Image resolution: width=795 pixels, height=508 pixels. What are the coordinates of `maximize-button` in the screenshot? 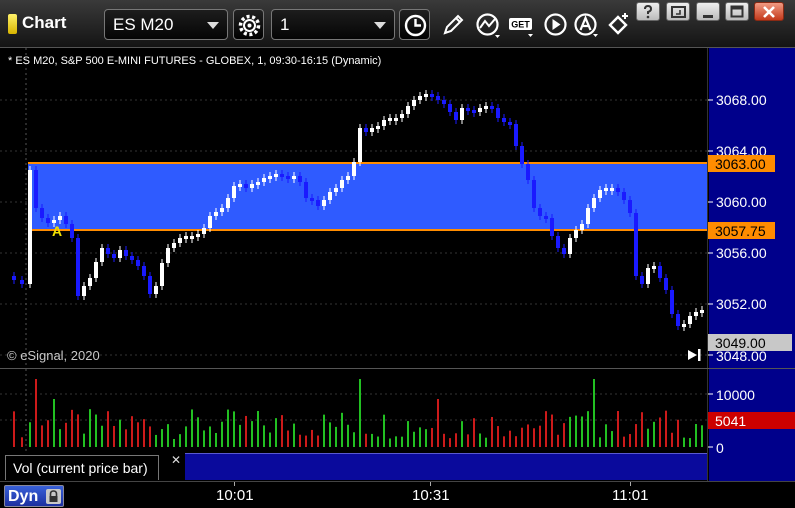 It's located at (737, 11).